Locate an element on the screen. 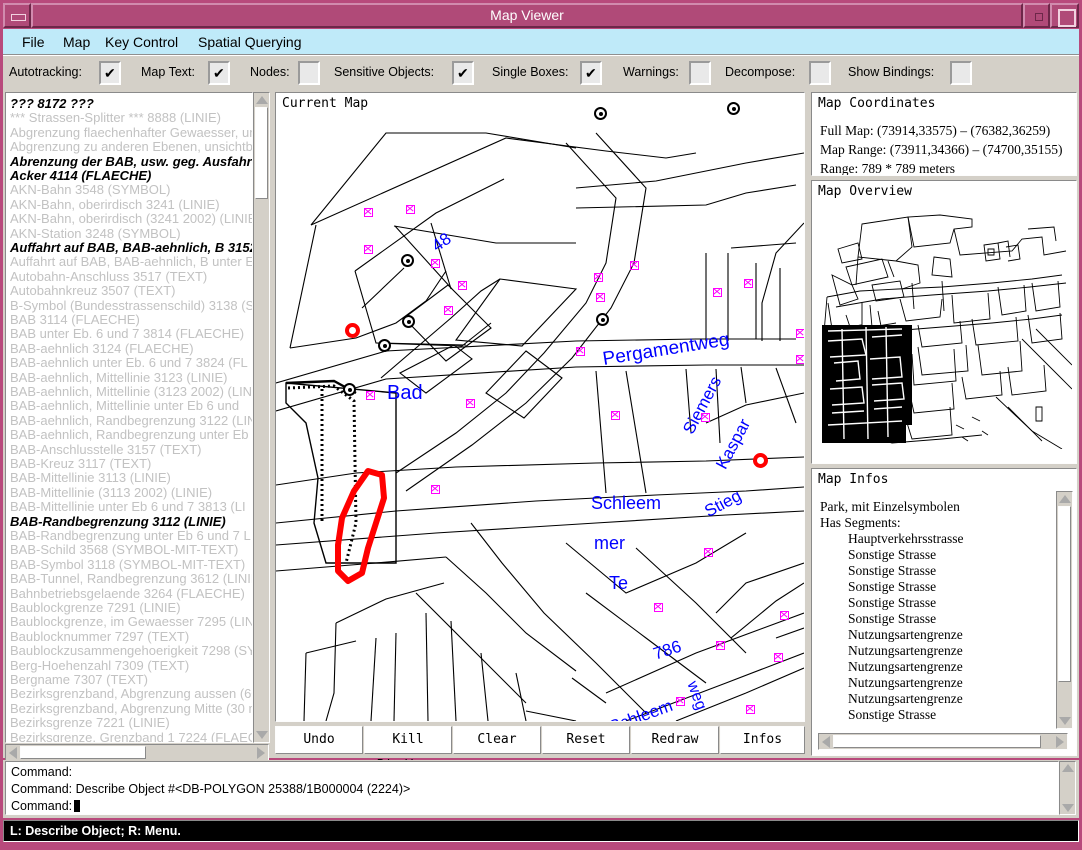 Image resolution: width=1082 pixels, height=850 pixels. scroll-down-icon is located at coordinates (262, 735).